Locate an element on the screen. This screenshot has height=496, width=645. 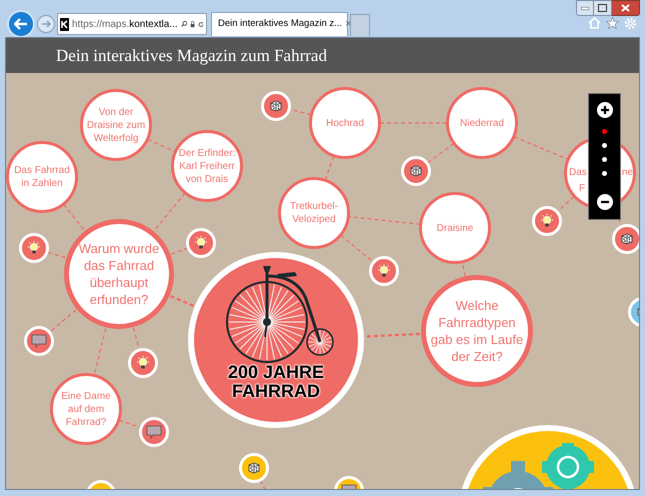
topic-bubble: Von der Draisine zum Welterfolg is located at coordinates (116, 125).